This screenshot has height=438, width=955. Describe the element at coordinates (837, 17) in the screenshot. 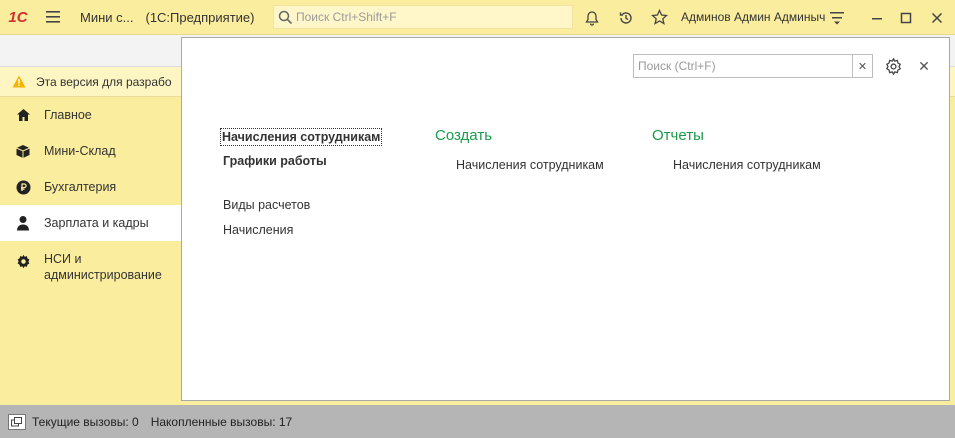

I see `settings-menu-icon` at that location.